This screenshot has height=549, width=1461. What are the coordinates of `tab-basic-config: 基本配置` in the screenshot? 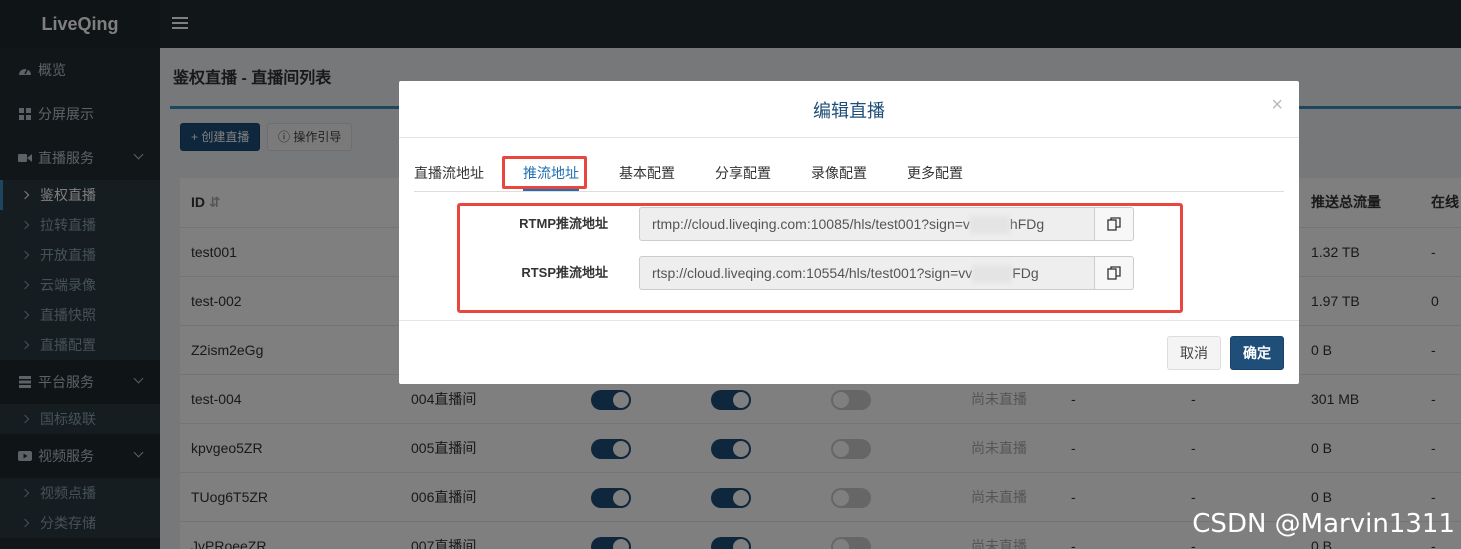 It's located at (647, 175).